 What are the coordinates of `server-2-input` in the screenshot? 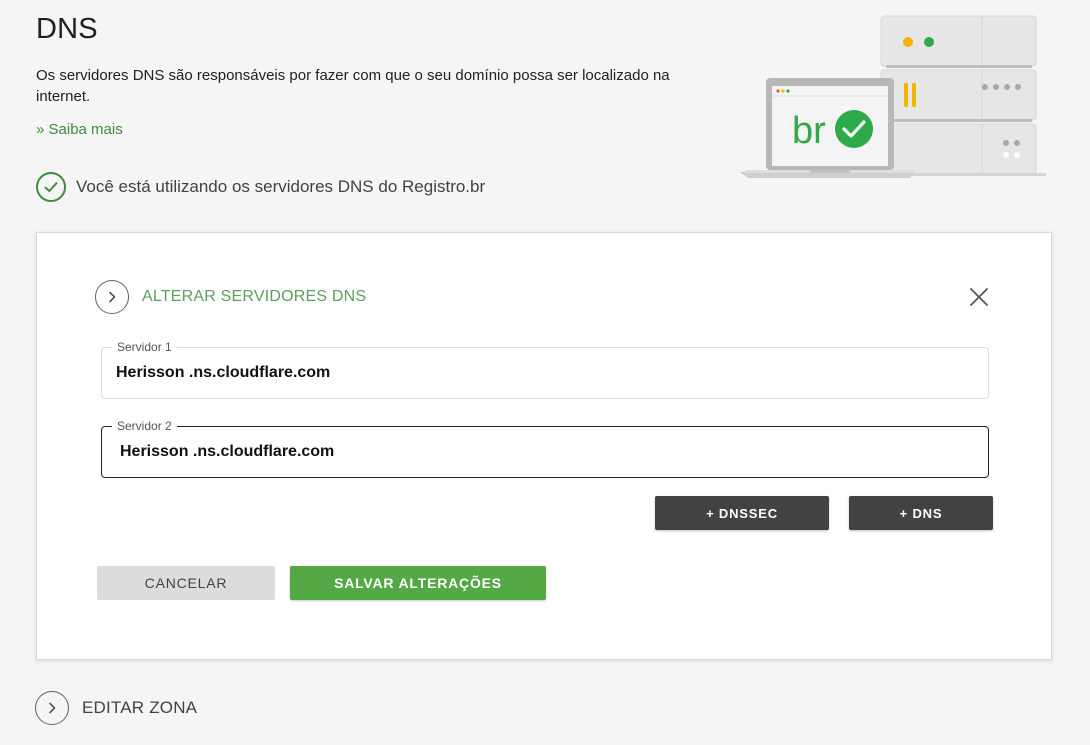 It's located at (545, 452).